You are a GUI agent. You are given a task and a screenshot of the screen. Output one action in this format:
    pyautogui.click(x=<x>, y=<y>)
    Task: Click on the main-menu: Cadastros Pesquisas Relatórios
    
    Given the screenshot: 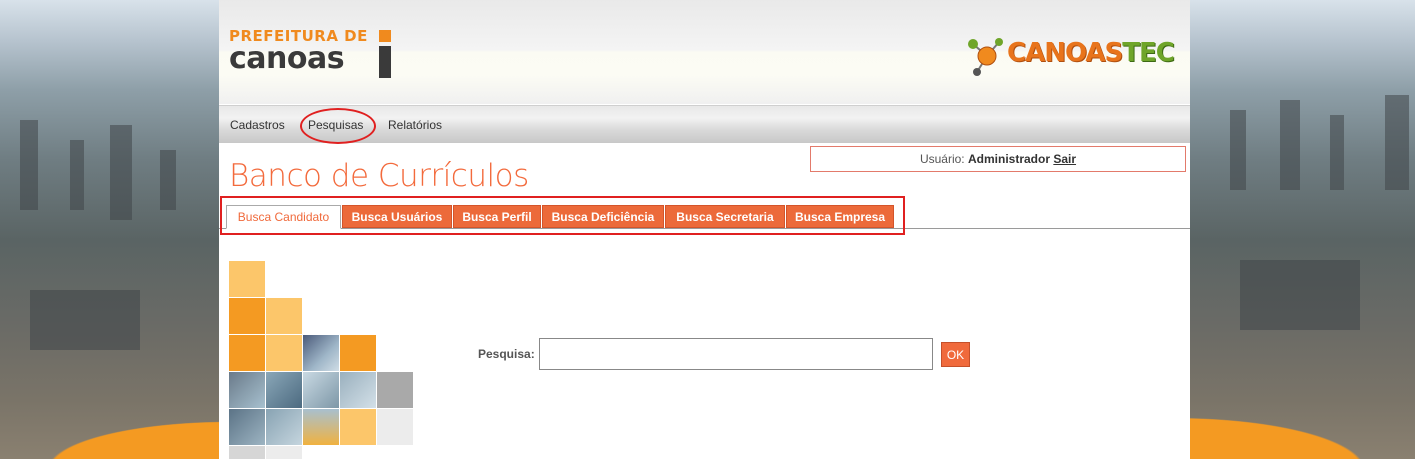 What is the action you would take?
    pyautogui.click(x=704, y=124)
    